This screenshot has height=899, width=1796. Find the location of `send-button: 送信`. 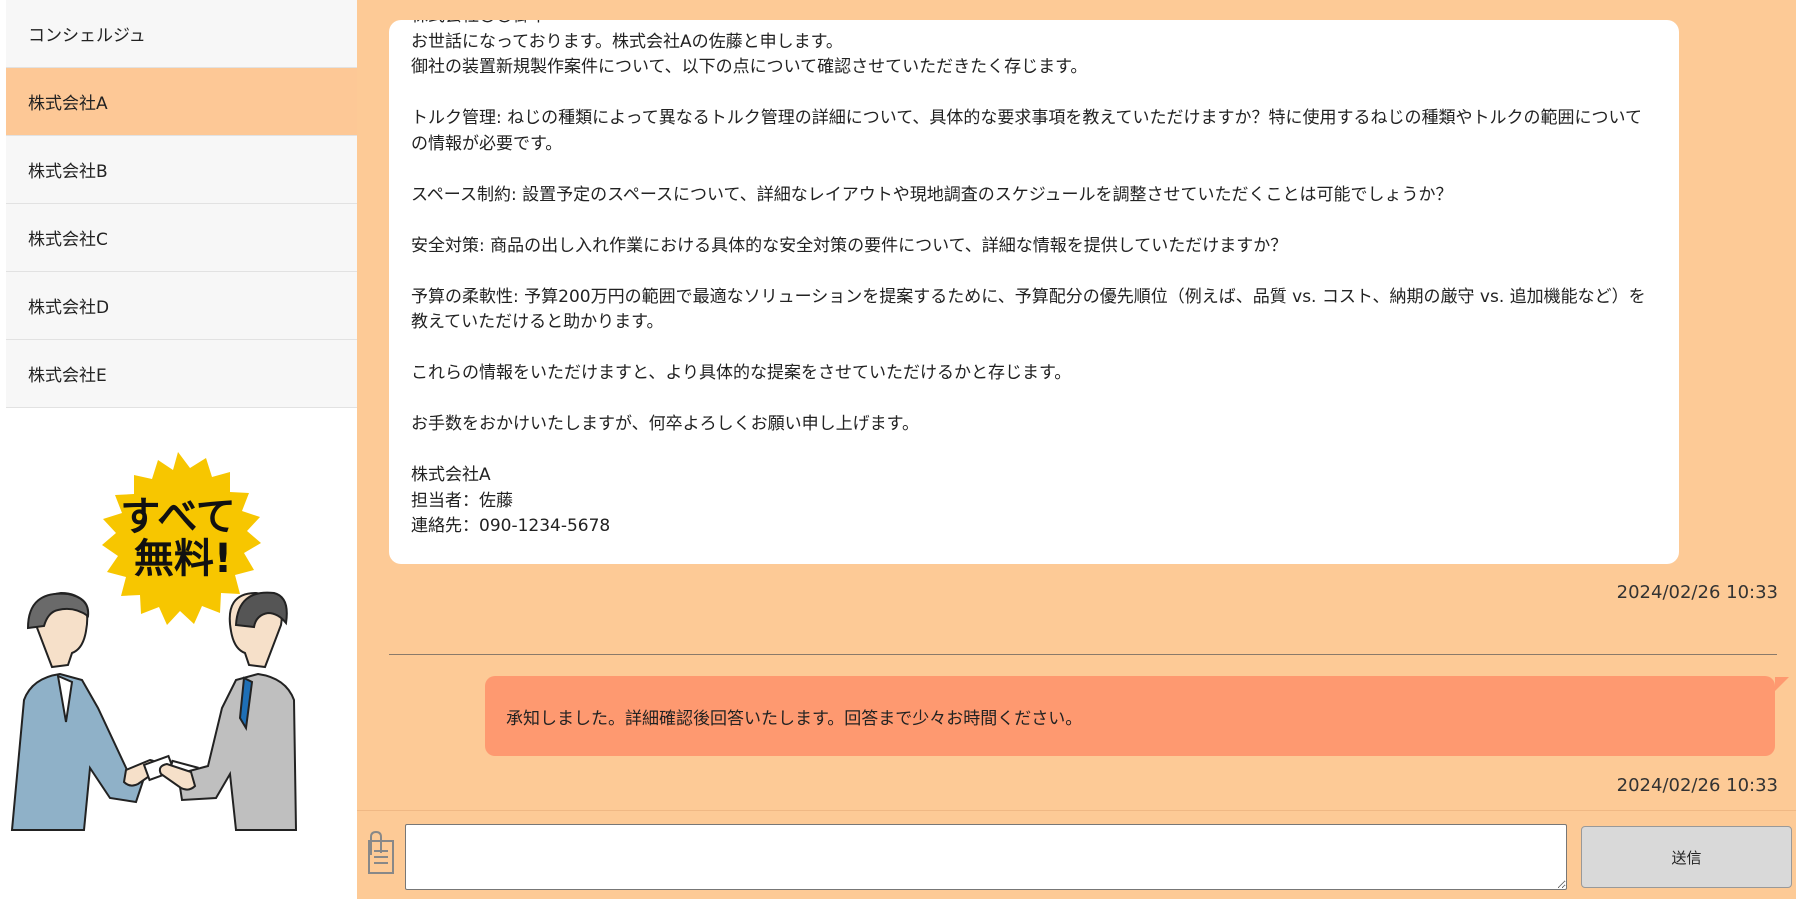

send-button: 送信 is located at coordinates (1686, 857).